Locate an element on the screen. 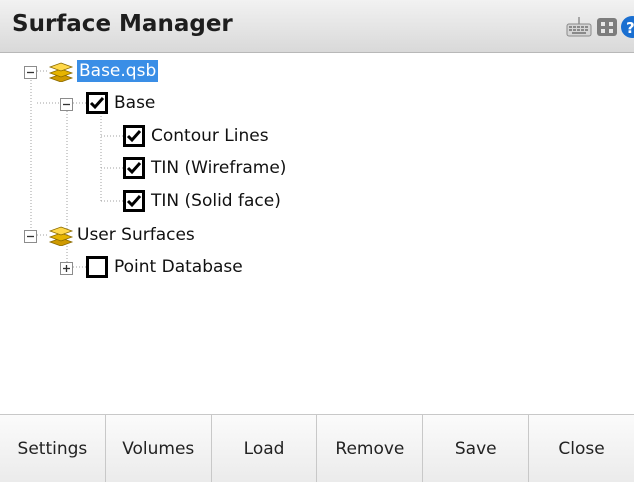  tree-node-tin-wireframe: TIN (Wireframe) is located at coordinates (204, 168).